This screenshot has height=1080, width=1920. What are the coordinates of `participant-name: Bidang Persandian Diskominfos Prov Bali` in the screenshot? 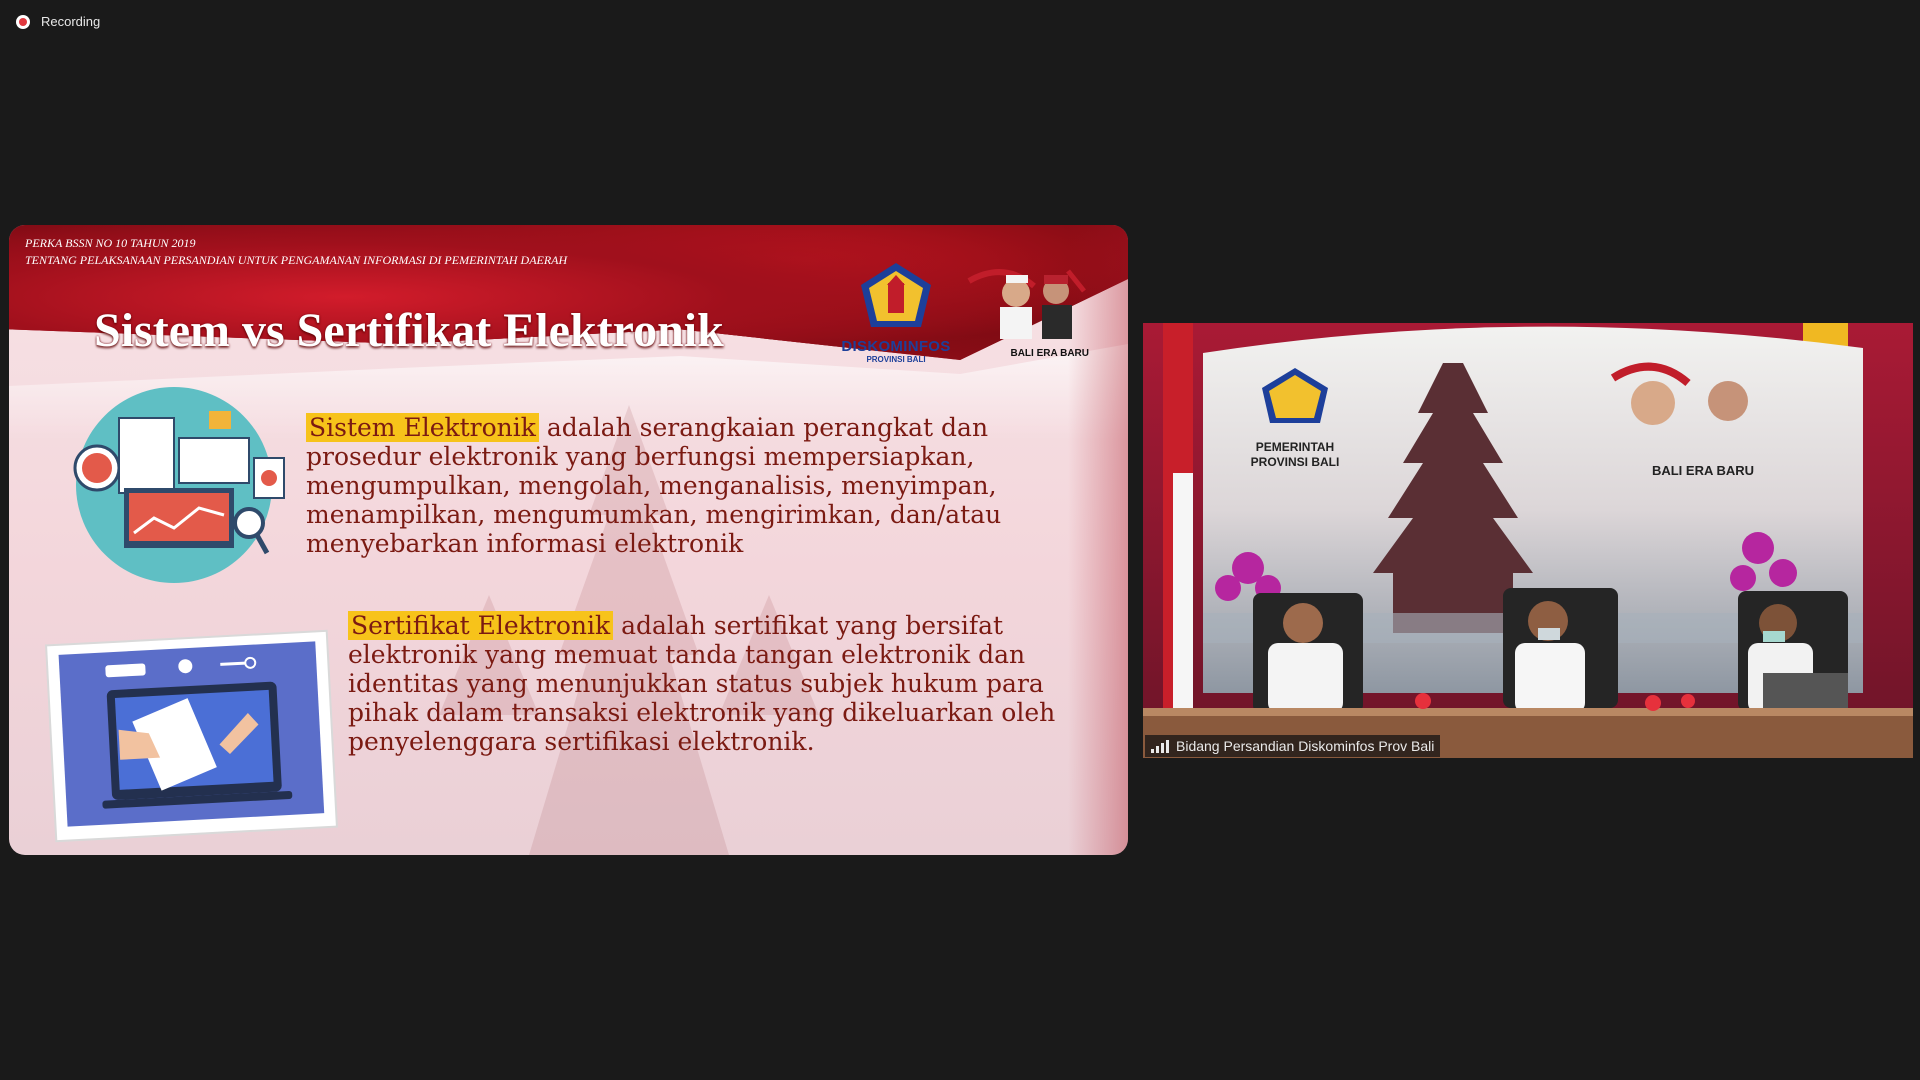 It's located at (1305, 746).